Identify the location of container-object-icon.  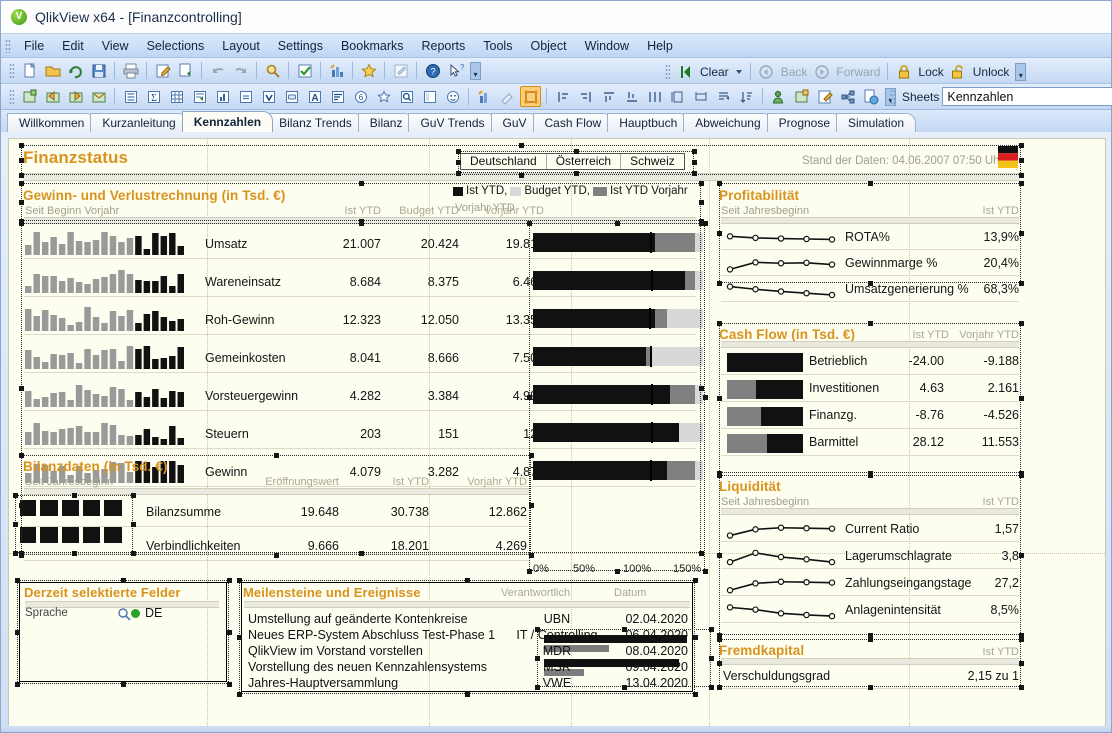
(429, 96).